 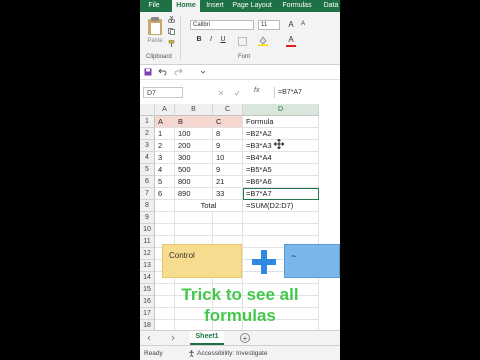 What do you see at coordinates (155, 41) in the screenshot?
I see `paste-label: Paste` at bounding box center [155, 41].